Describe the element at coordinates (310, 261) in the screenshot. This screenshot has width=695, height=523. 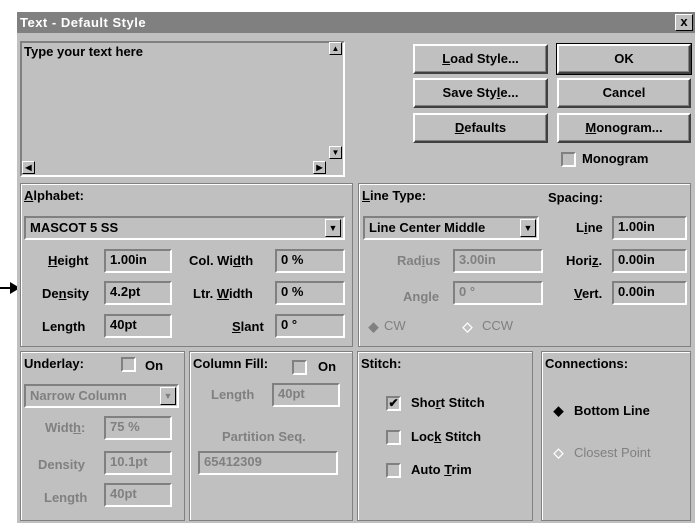
I see `col-width-field: 0 %` at that location.